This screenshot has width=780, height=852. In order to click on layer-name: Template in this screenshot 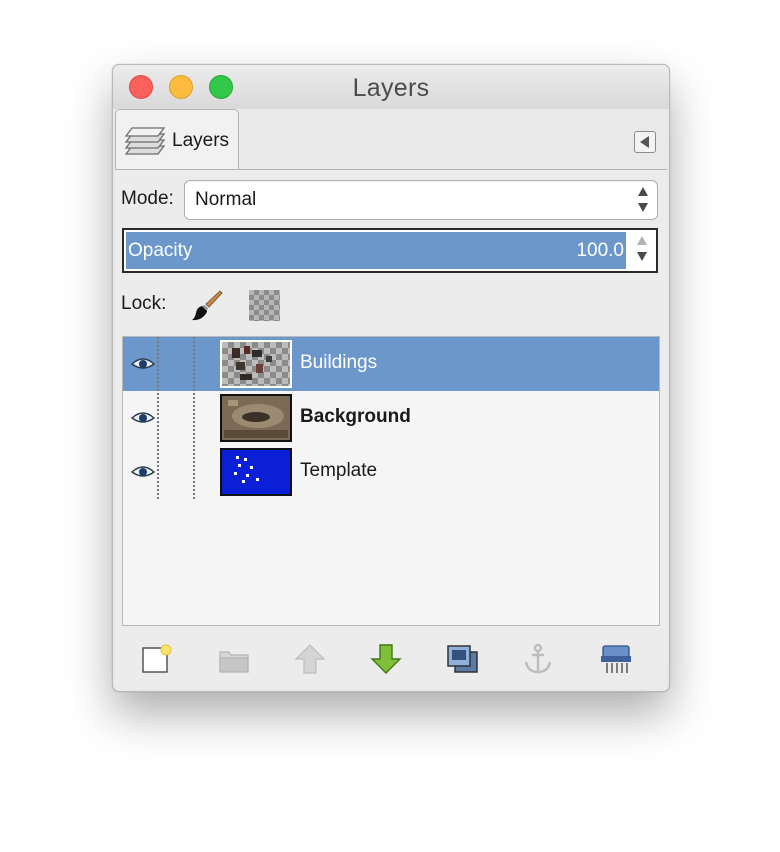, I will do `click(338, 471)`.